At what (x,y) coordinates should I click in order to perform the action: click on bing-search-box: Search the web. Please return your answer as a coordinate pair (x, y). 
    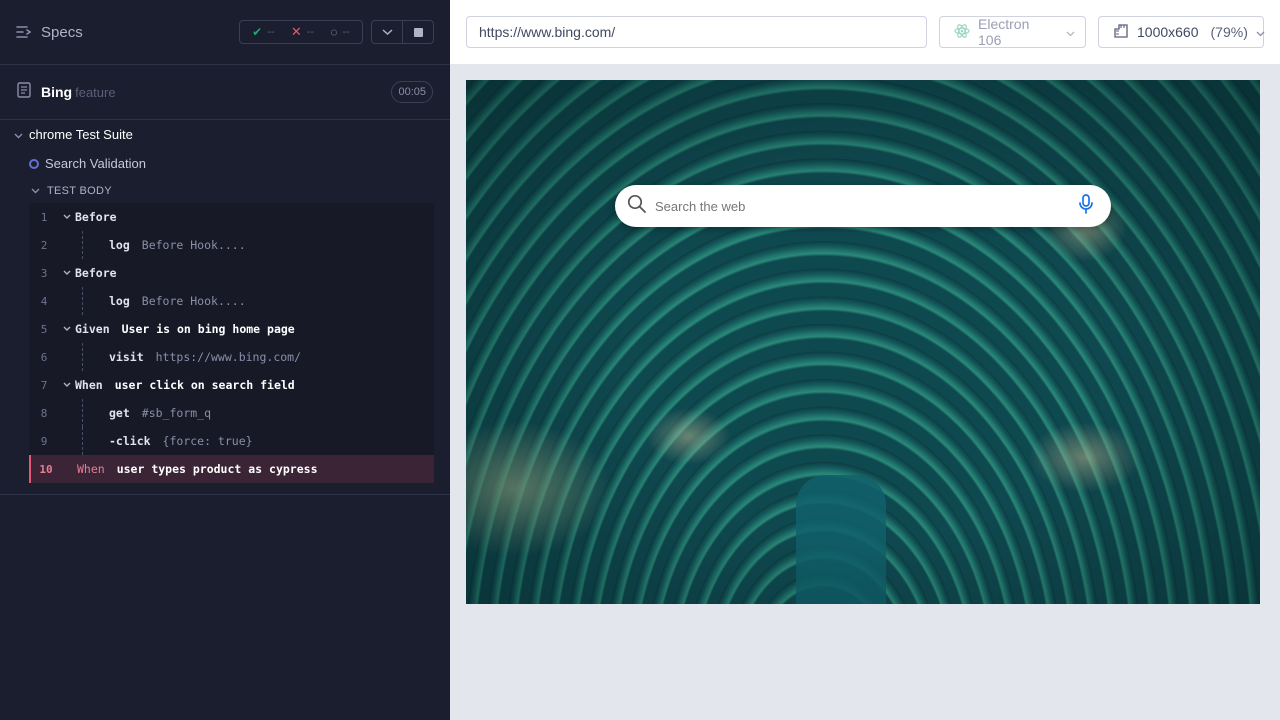
    Looking at the image, I should click on (863, 206).